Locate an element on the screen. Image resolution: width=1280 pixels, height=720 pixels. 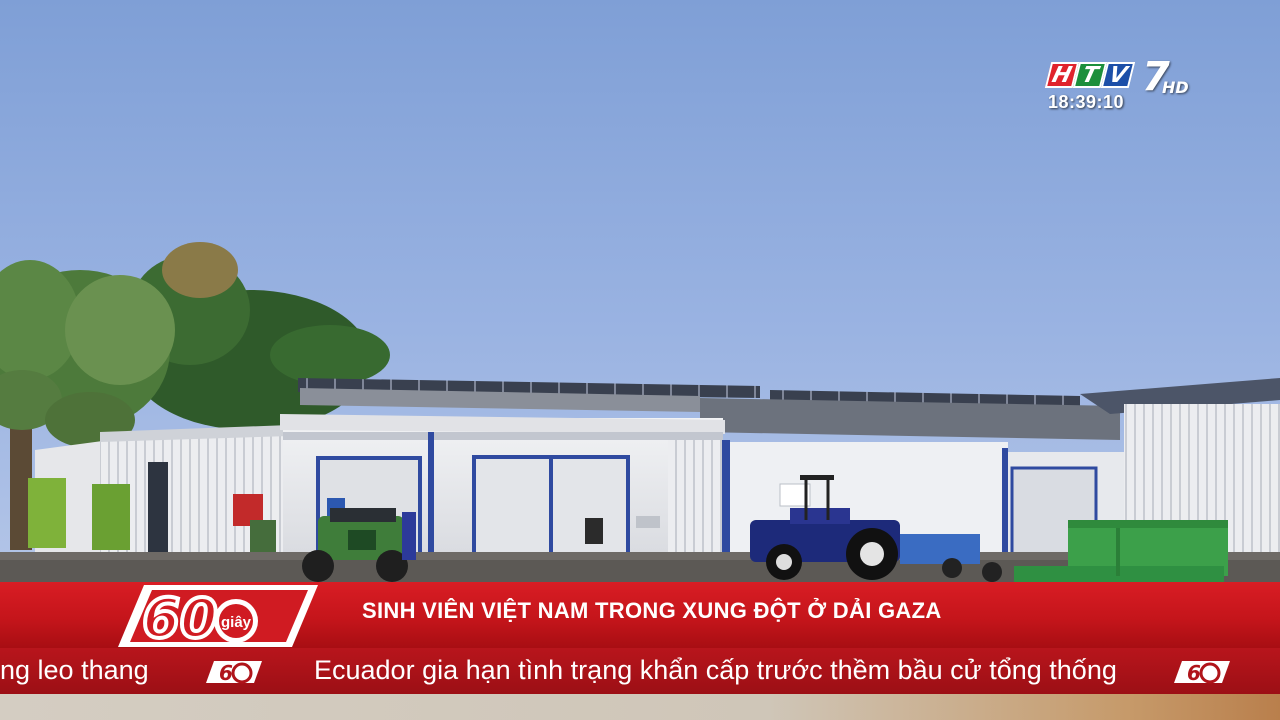
ground-strip is located at coordinates (640, 707).